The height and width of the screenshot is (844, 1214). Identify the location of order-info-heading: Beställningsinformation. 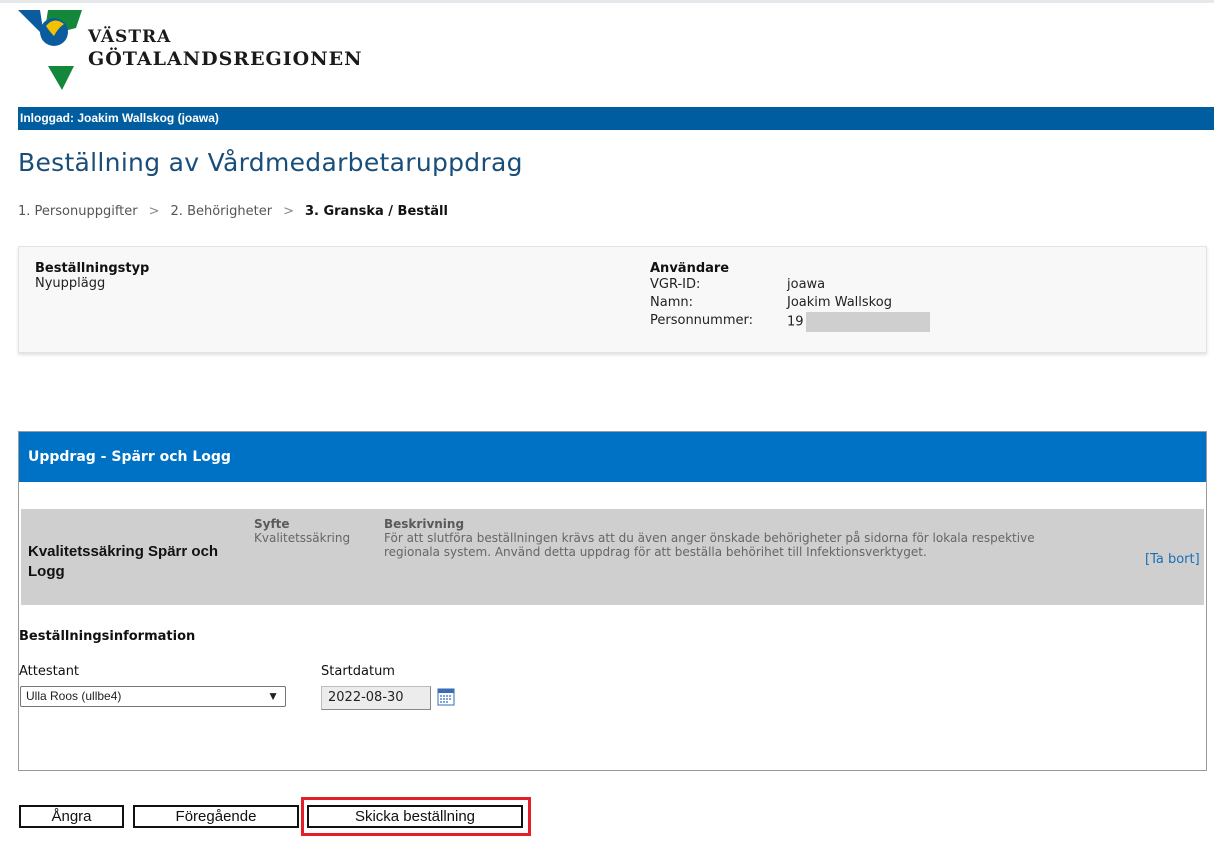
(107, 636).